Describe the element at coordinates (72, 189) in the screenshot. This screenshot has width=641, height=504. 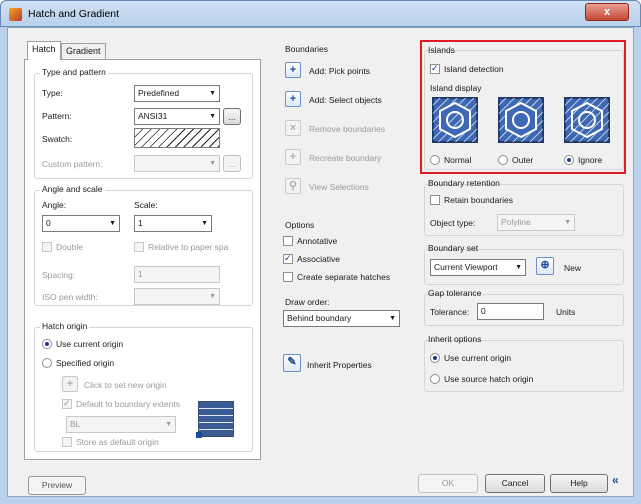
I see `angle-scale-header: Angle and scale` at that location.